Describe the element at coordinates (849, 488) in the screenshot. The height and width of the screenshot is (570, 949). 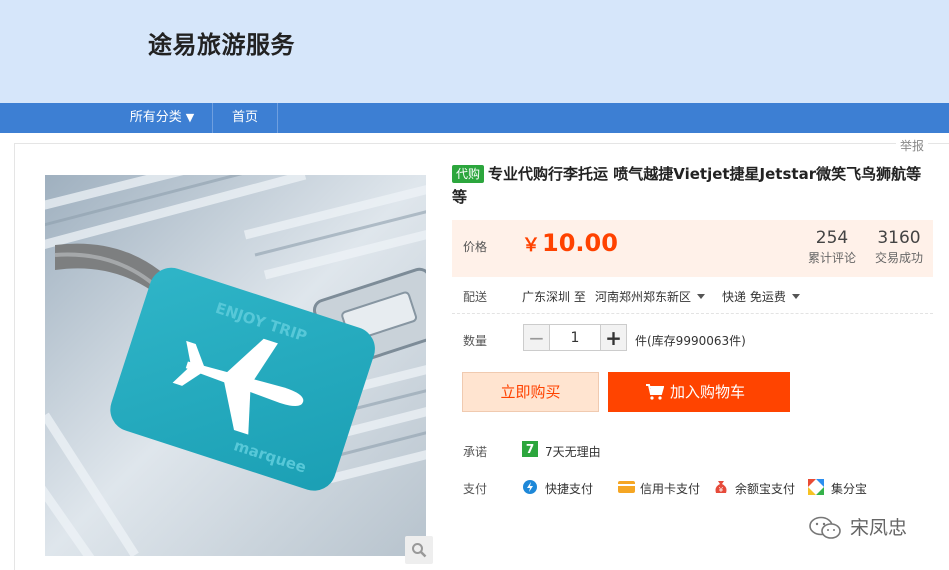
I see `payment-jifenbao: 集分宝` at that location.